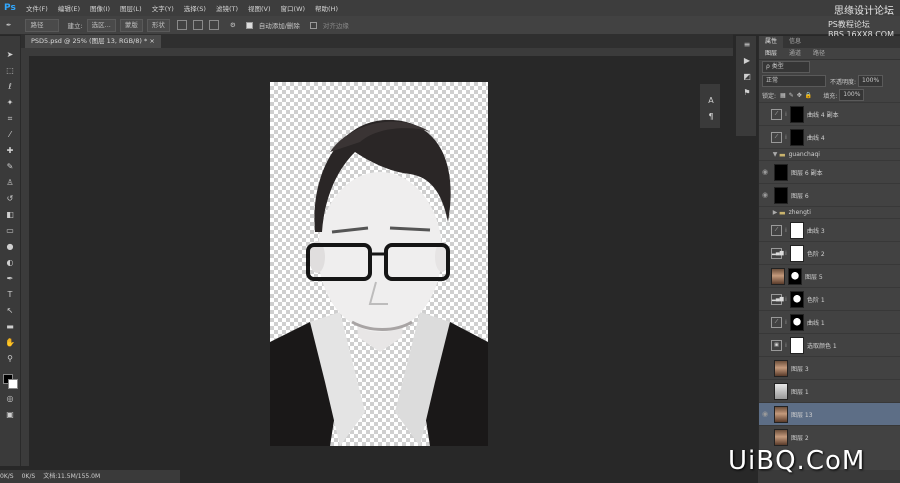  Describe the element at coordinates (829, 275) in the screenshot. I see `layer-row: 图层 5` at that location.